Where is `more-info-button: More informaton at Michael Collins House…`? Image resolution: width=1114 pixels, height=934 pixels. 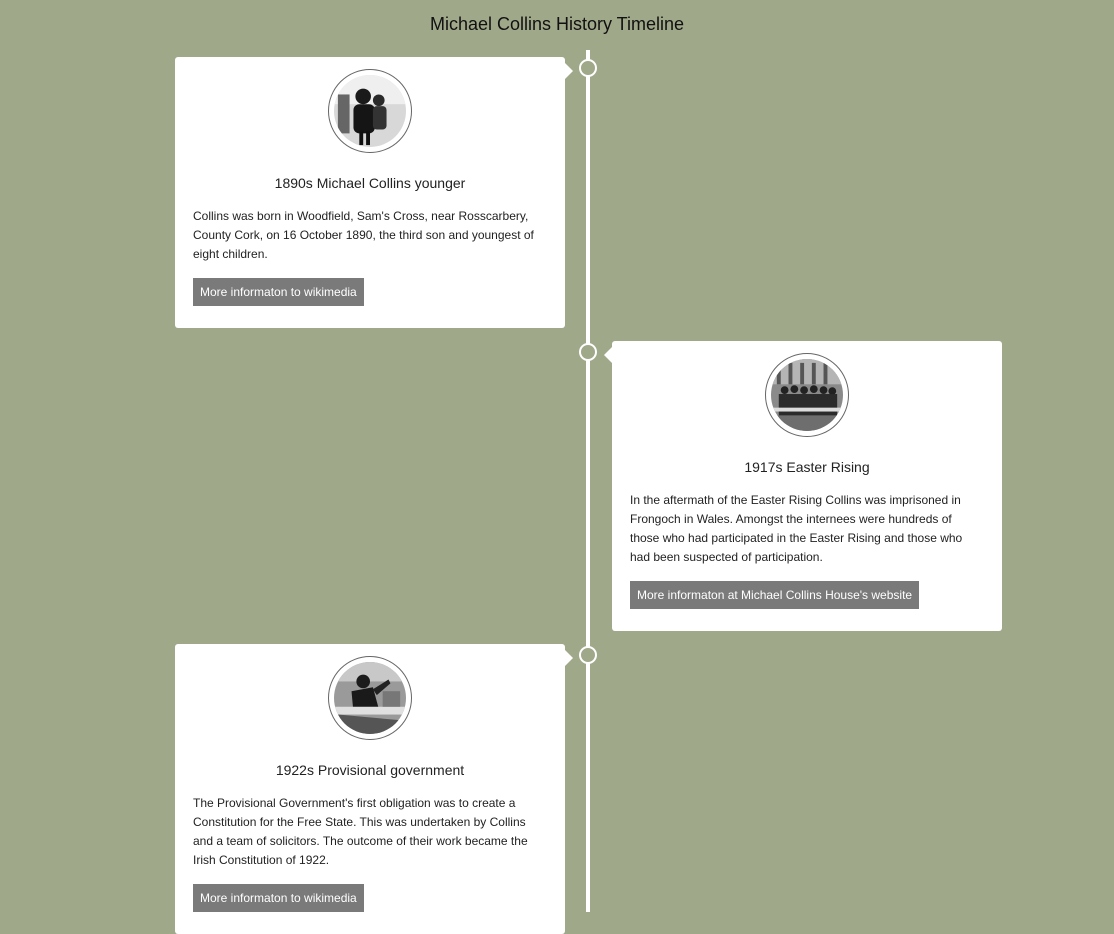
more-info-button: More informaton at Michael Collins House… is located at coordinates (775, 595).